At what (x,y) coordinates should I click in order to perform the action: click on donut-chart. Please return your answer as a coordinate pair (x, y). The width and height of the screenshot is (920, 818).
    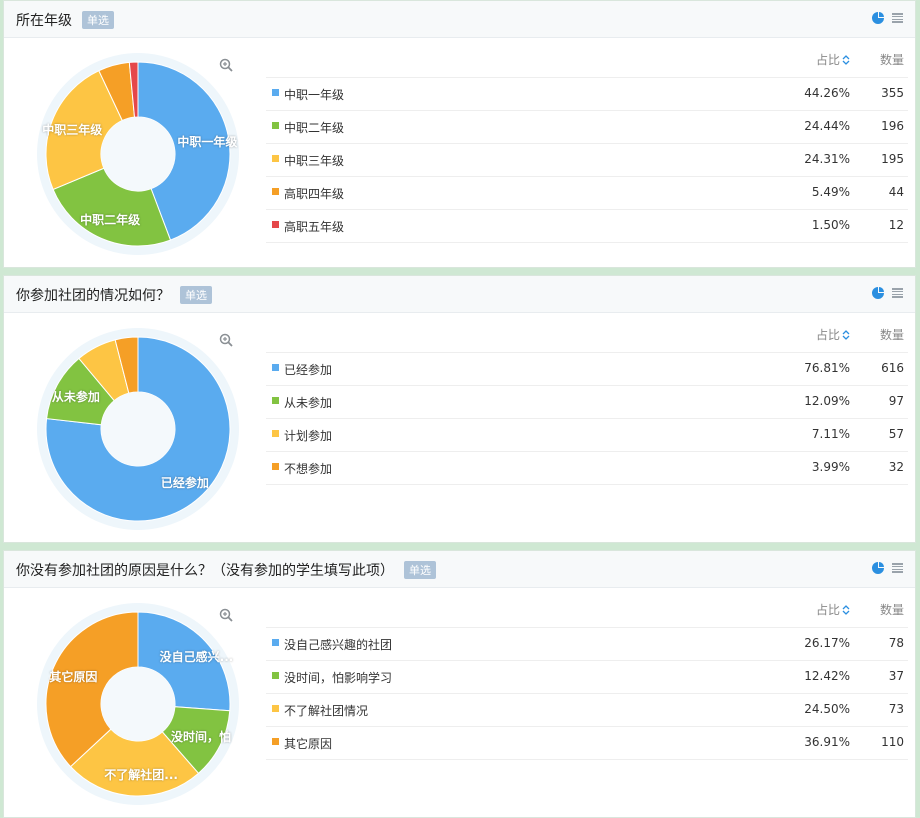
    Looking at the image, I should click on (138, 429).